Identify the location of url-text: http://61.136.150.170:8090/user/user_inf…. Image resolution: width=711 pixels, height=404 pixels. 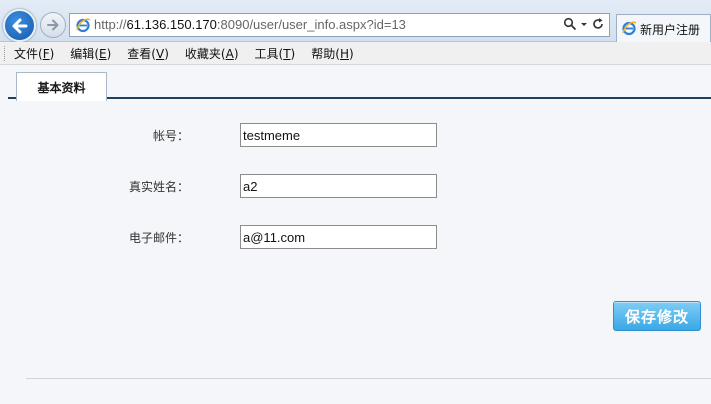
(250, 24).